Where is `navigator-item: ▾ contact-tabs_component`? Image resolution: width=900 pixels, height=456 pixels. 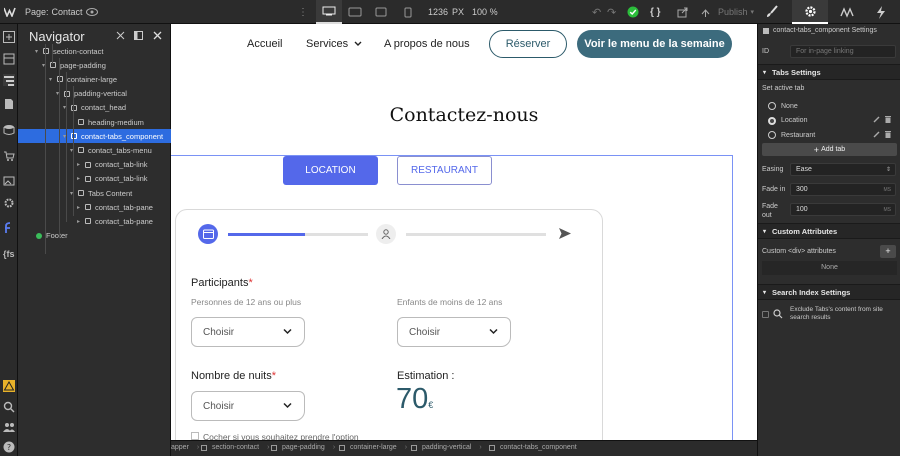 navigator-item: ▾ contact-tabs_component is located at coordinates (94, 136).